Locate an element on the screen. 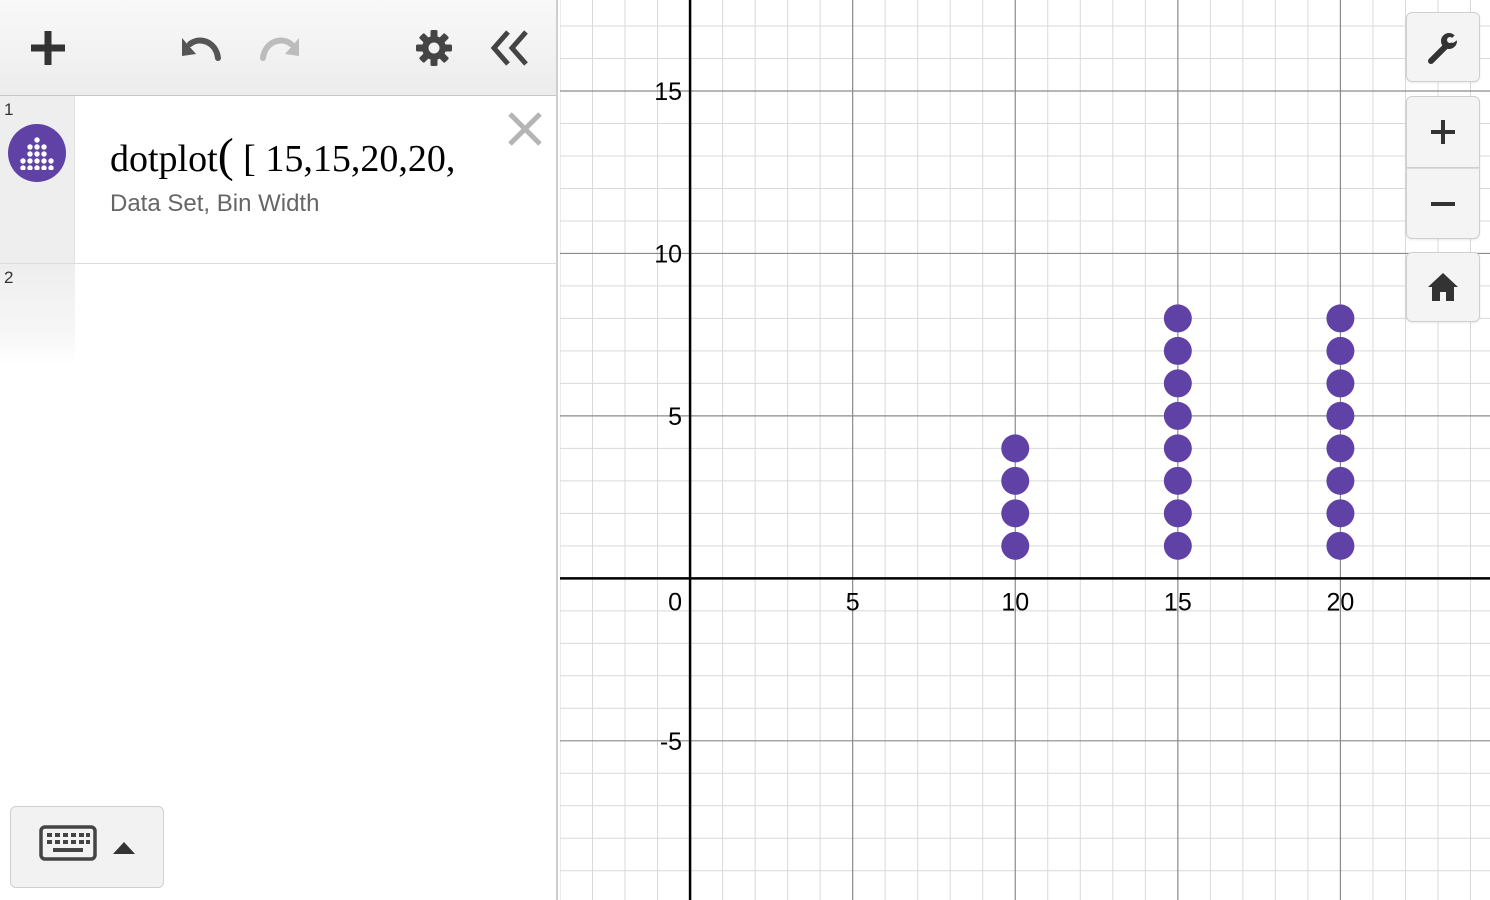 The image size is (1490, 900). dotplot-glyph is located at coordinates (37, 153).